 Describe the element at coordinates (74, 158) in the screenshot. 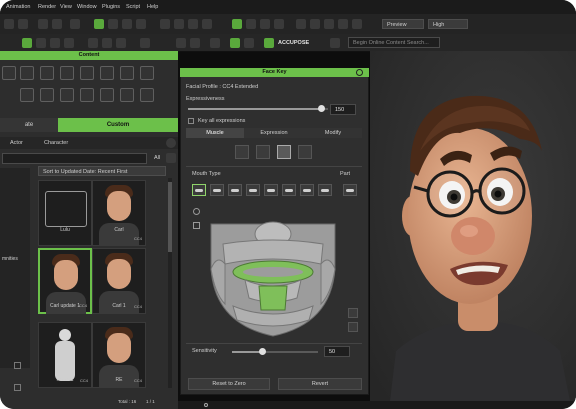

I see `content-search-input` at that location.